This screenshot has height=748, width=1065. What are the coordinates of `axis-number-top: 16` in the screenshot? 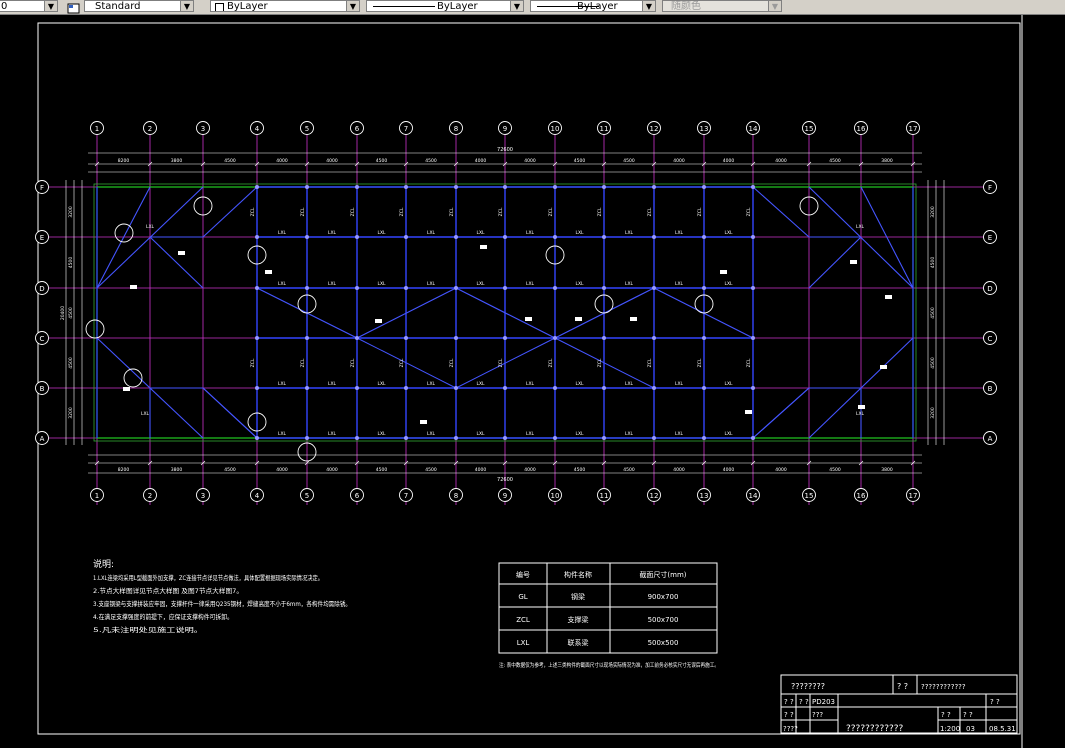 It's located at (861, 129).